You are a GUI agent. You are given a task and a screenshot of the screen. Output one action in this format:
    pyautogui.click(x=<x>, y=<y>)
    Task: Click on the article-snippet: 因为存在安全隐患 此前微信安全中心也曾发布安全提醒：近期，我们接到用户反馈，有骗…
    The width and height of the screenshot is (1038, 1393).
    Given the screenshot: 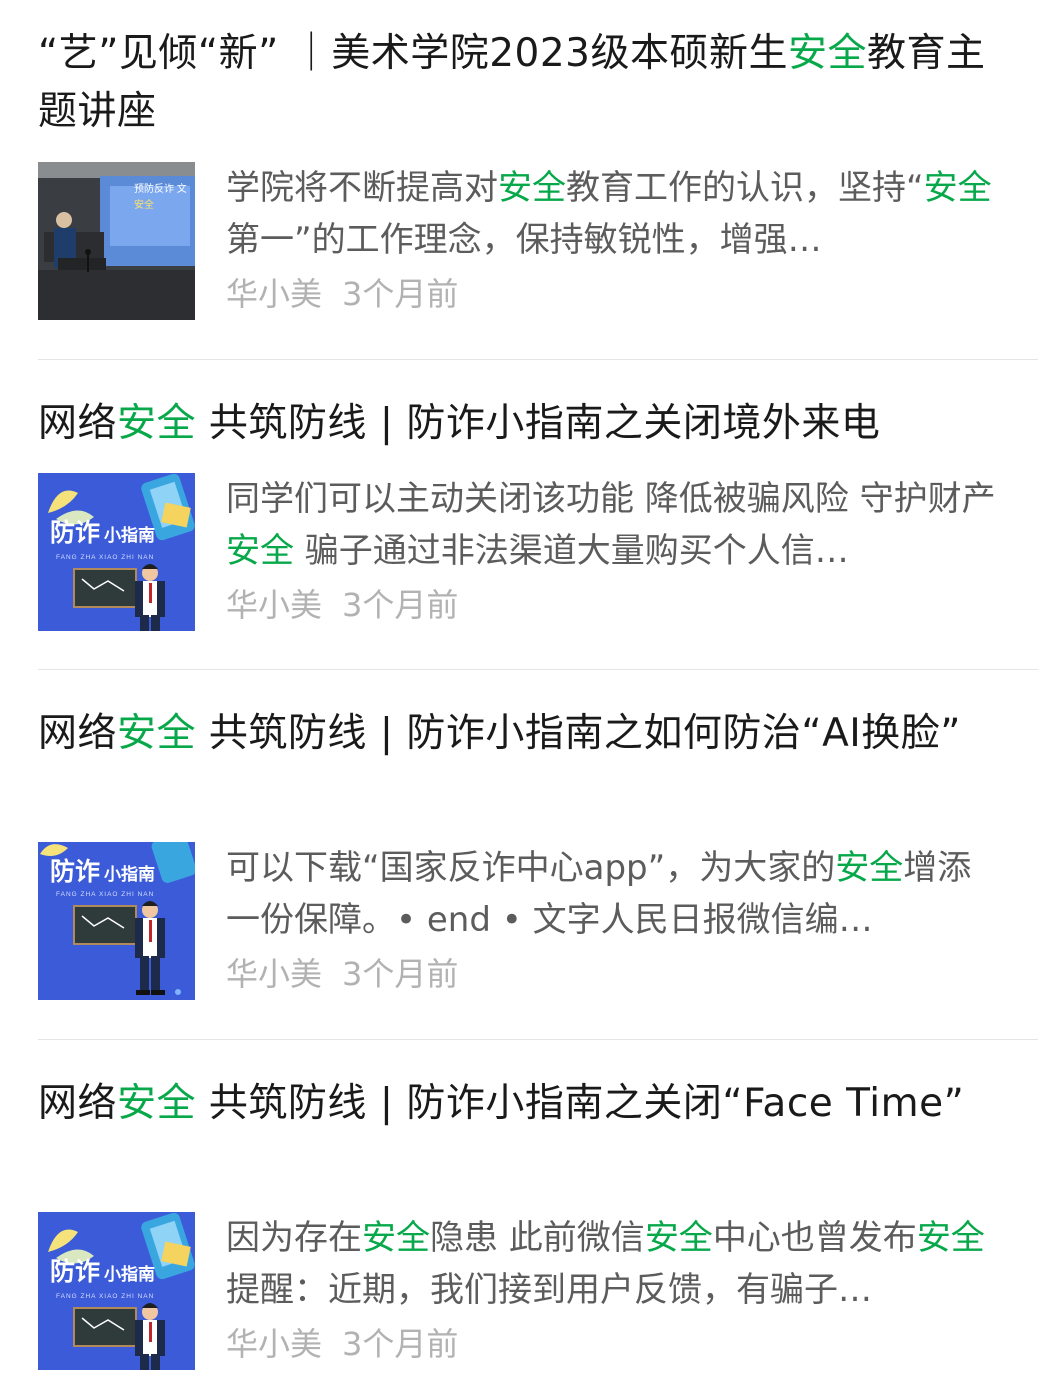 What is the action you would take?
    pyautogui.click(x=612, y=1264)
    